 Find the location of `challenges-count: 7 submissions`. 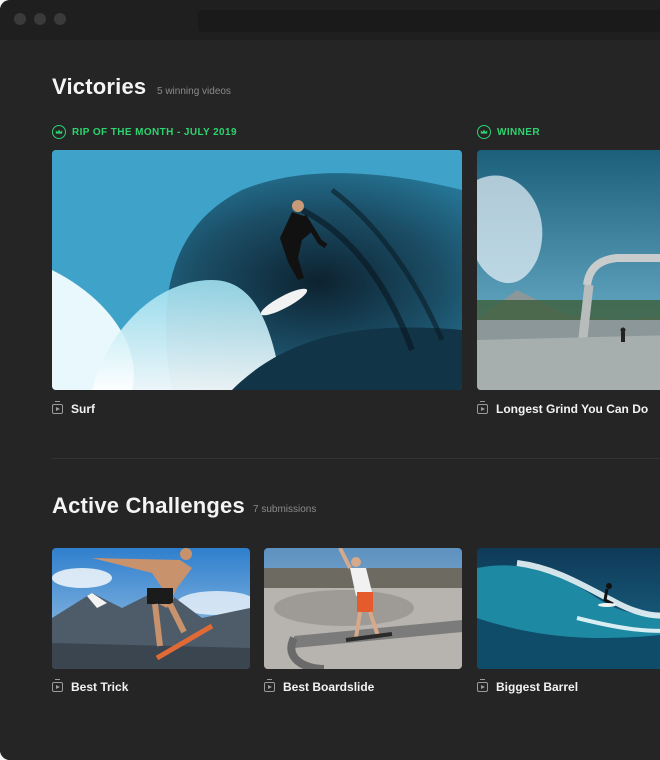

challenges-count: 7 submissions is located at coordinates (285, 509).